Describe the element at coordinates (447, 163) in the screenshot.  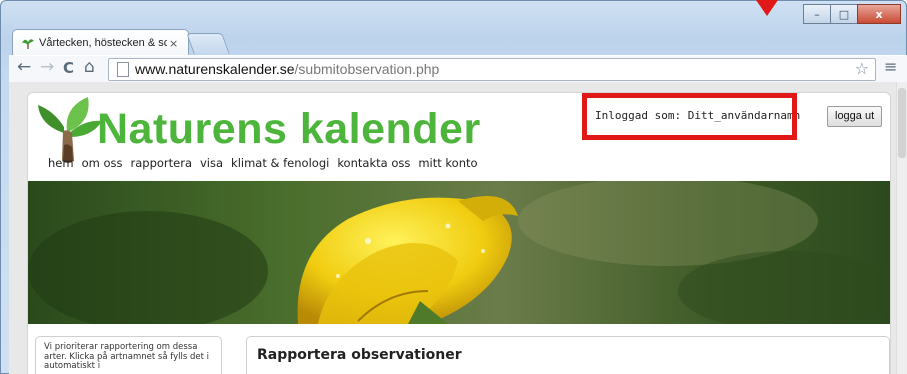
I see `nav-link: mitt konto` at that location.